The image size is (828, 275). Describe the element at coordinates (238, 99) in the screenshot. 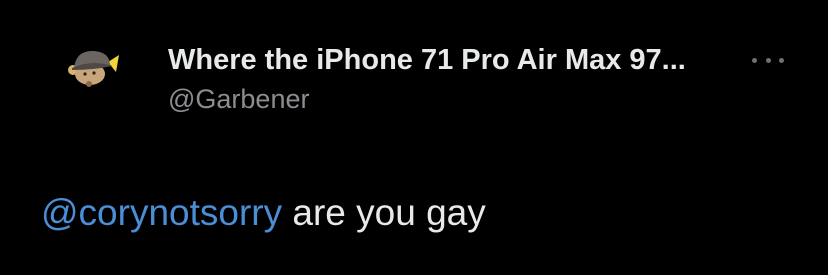

I see `author-handle: @Garbener` at that location.